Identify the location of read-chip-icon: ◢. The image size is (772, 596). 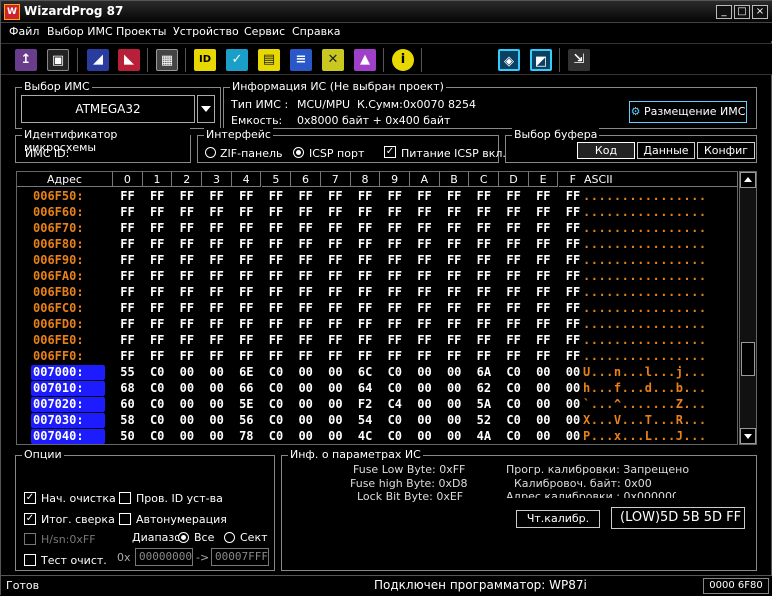
(98, 60).